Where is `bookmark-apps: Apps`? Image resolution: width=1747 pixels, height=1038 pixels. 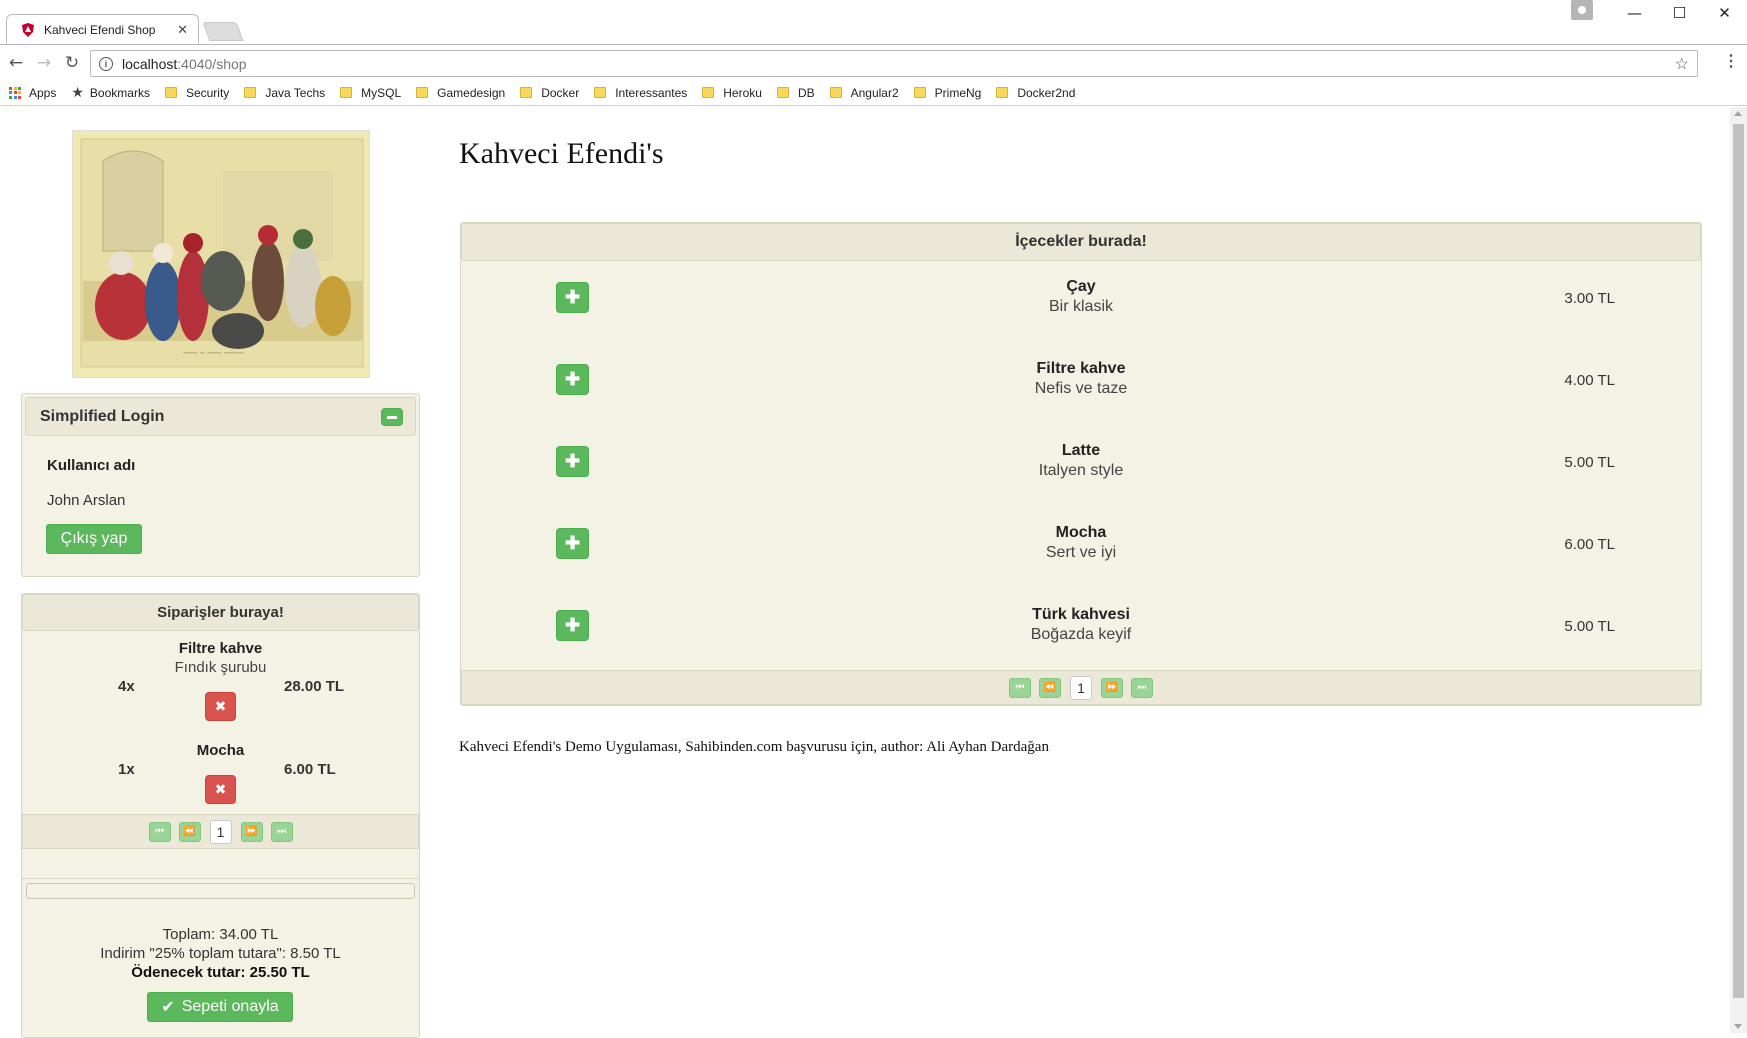
bookmark-apps: Apps is located at coordinates (32, 93).